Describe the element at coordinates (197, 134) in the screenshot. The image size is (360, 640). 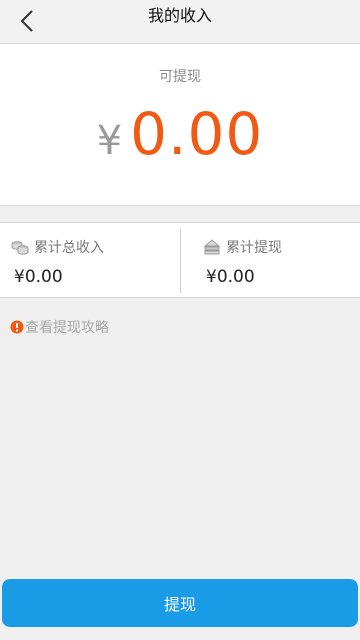
I see `withdrawable-amount: 0.00` at that location.